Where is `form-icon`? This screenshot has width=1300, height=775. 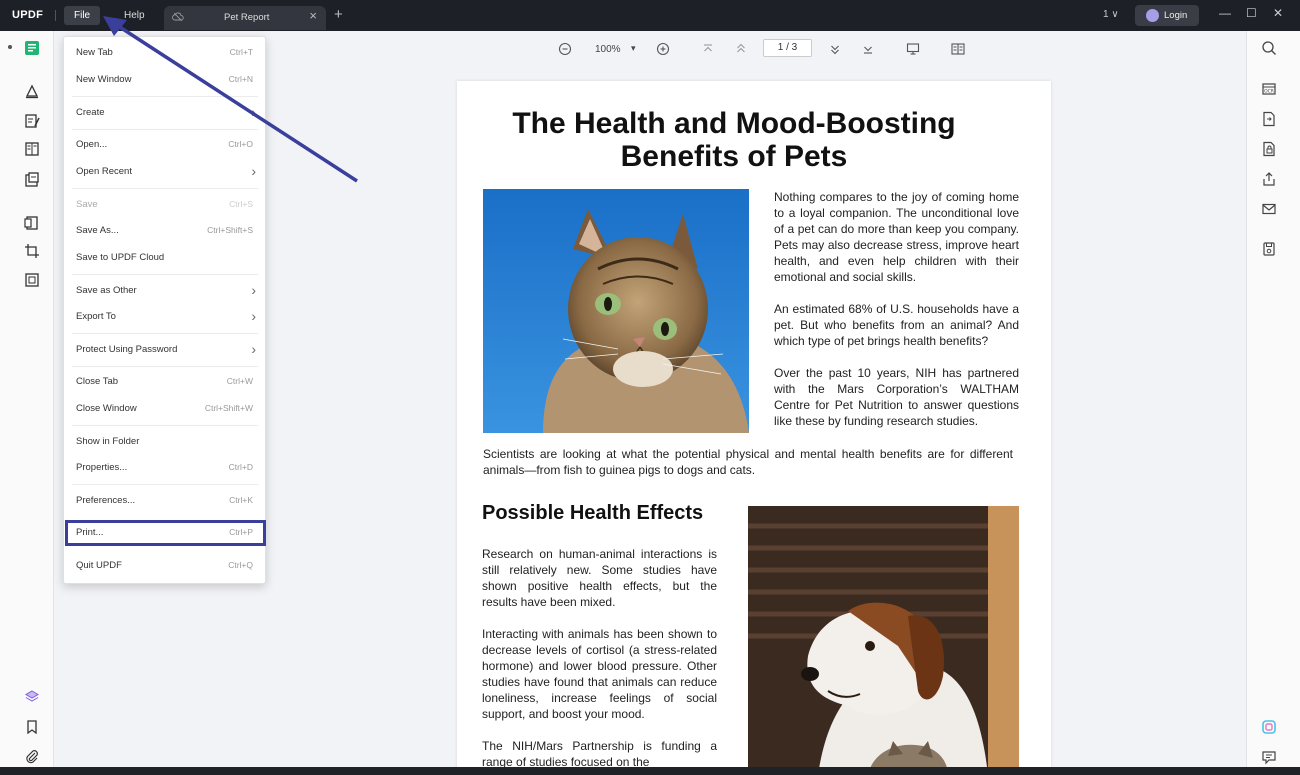
form-icon is located at coordinates (32, 180).